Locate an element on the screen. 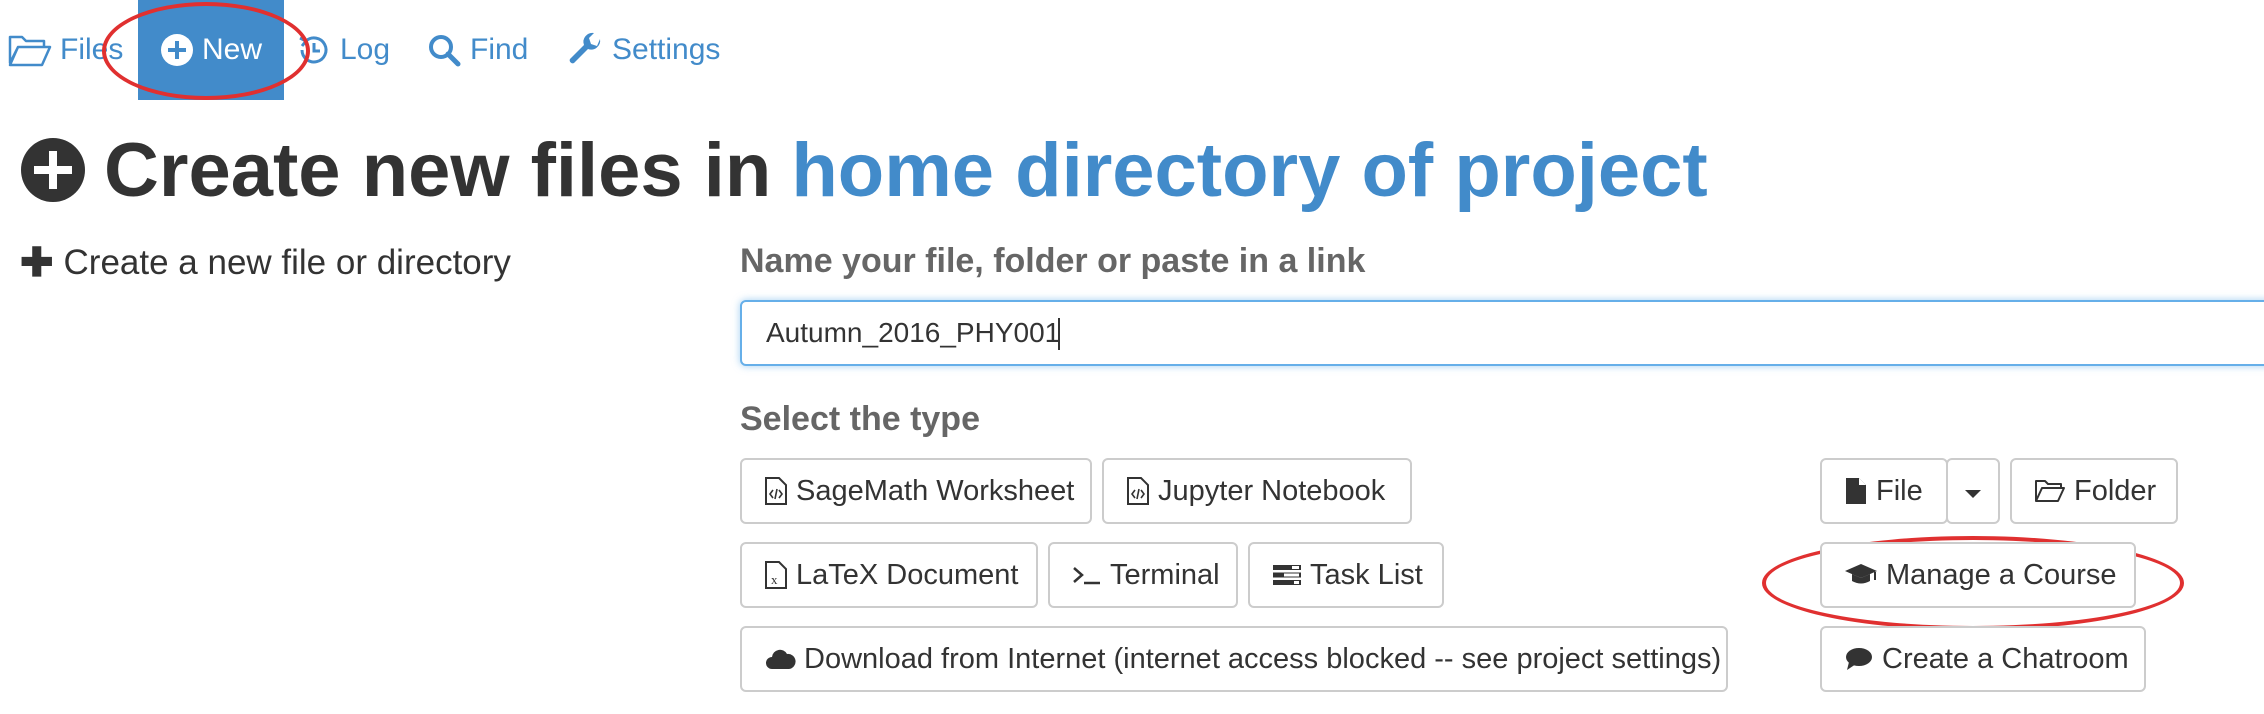  file-label: File is located at coordinates (1899, 490).